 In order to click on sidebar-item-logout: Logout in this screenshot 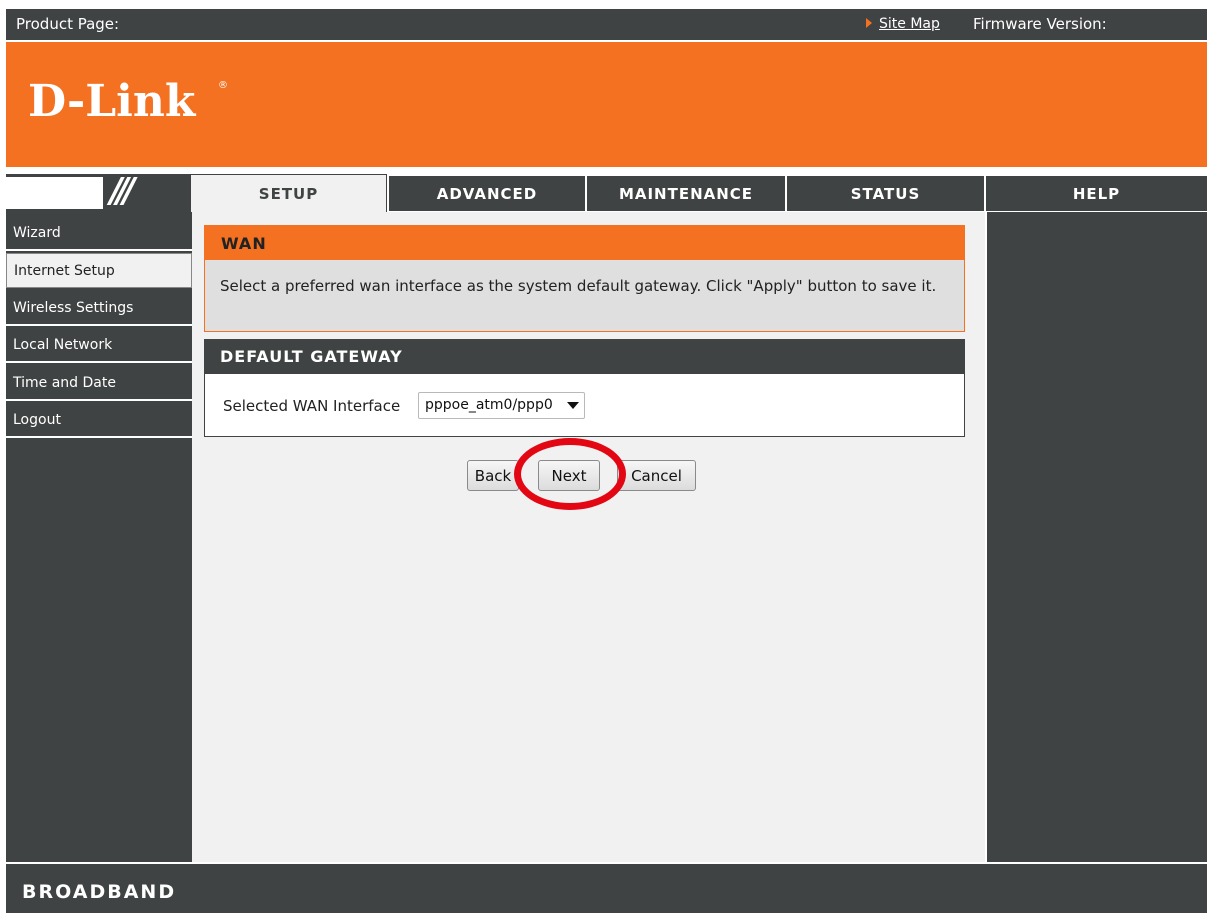, I will do `click(99, 420)`.